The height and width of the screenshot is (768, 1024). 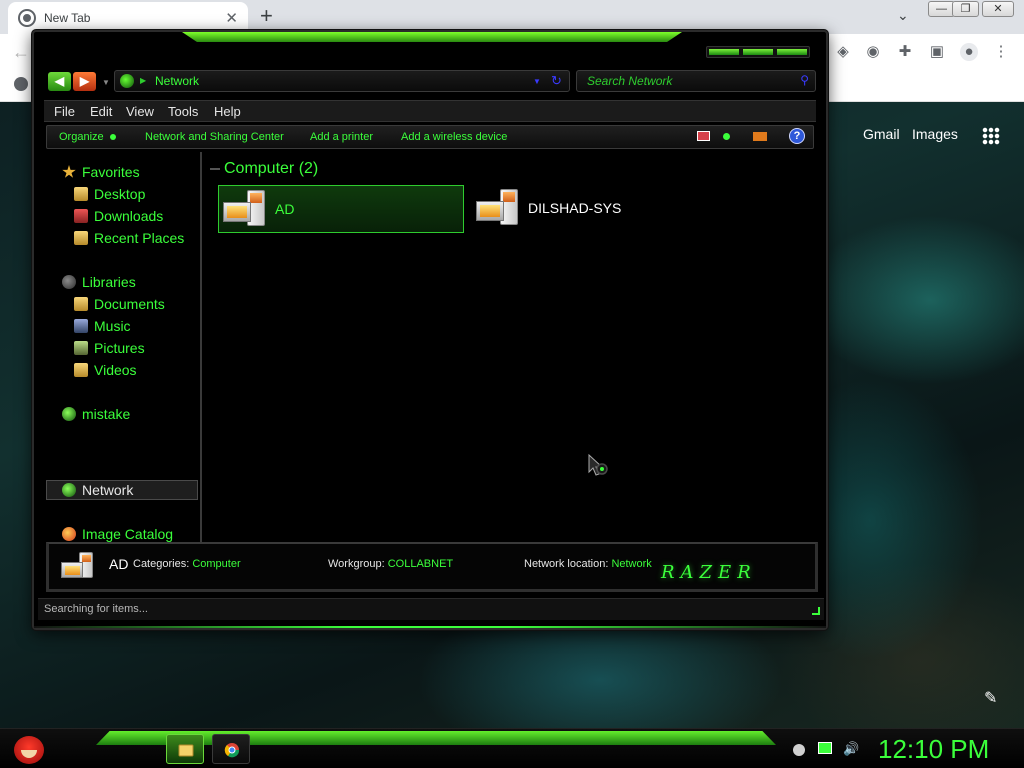 What do you see at coordinates (111, 172) in the screenshot?
I see `nav-favorites-label: Favorites` at bounding box center [111, 172].